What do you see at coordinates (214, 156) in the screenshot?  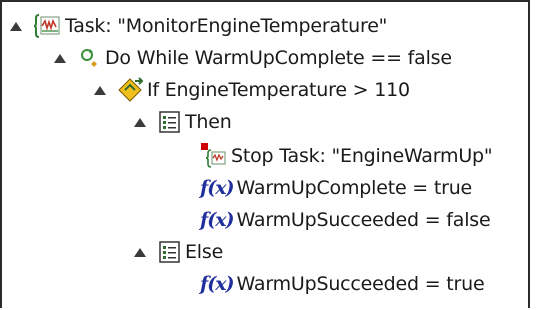 I see `stop-task-icon` at bounding box center [214, 156].